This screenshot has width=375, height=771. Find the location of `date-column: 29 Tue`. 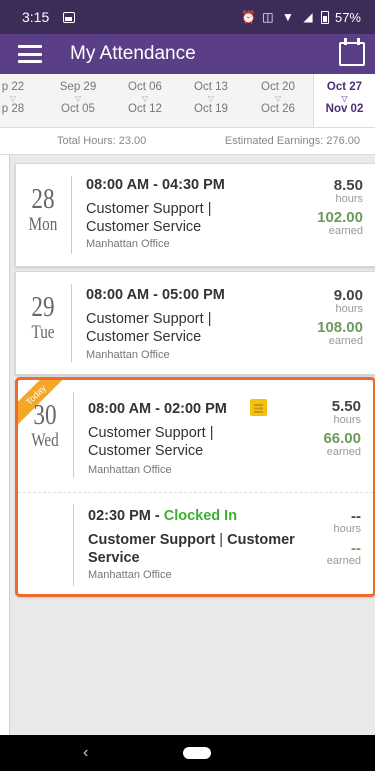

date-column: 29 Tue is located at coordinates (43, 318).